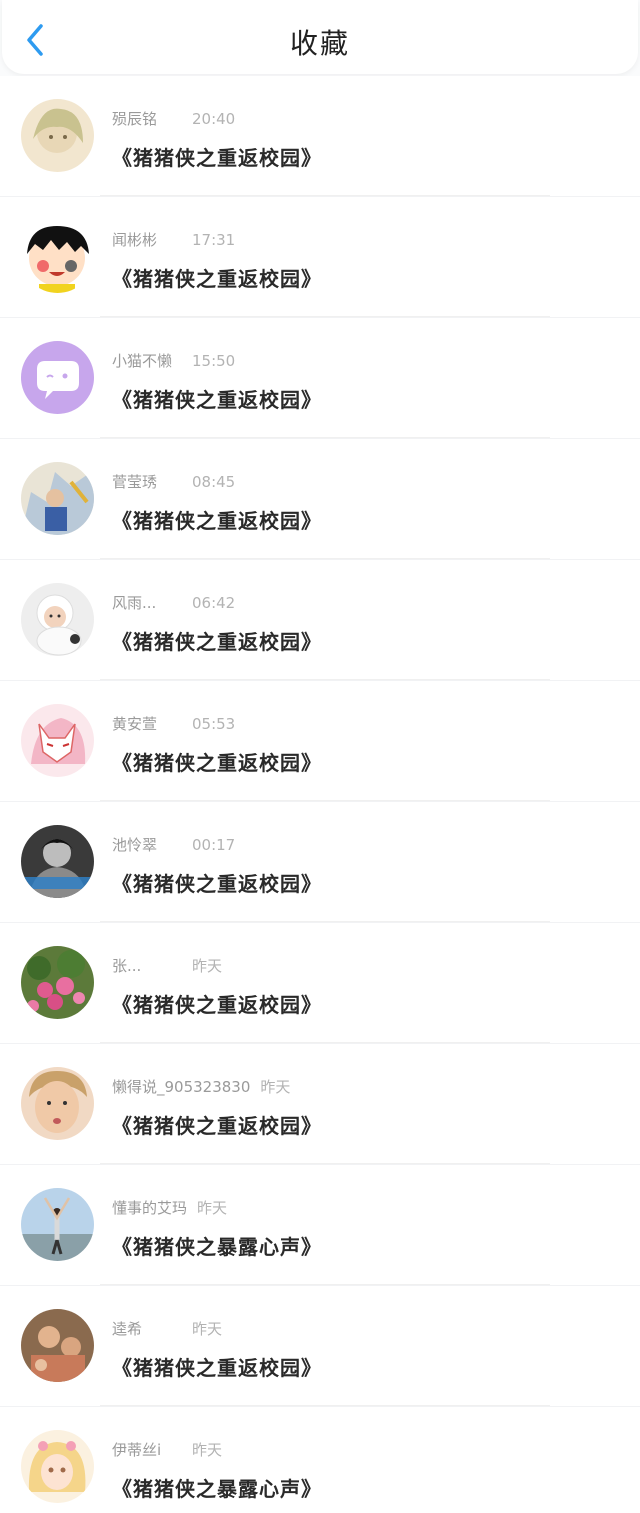 The image size is (640, 1513). Describe the element at coordinates (214, 361) in the screenshot. I see `timestamp: 15:50` at that location.